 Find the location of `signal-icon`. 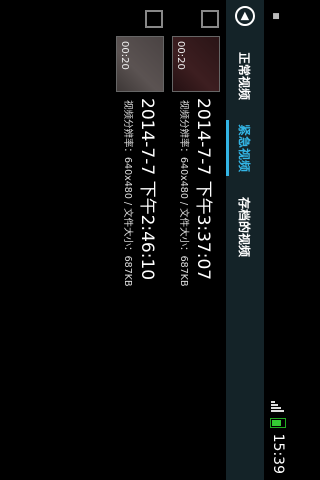

signal-icon is located at coordinates (278, 406).